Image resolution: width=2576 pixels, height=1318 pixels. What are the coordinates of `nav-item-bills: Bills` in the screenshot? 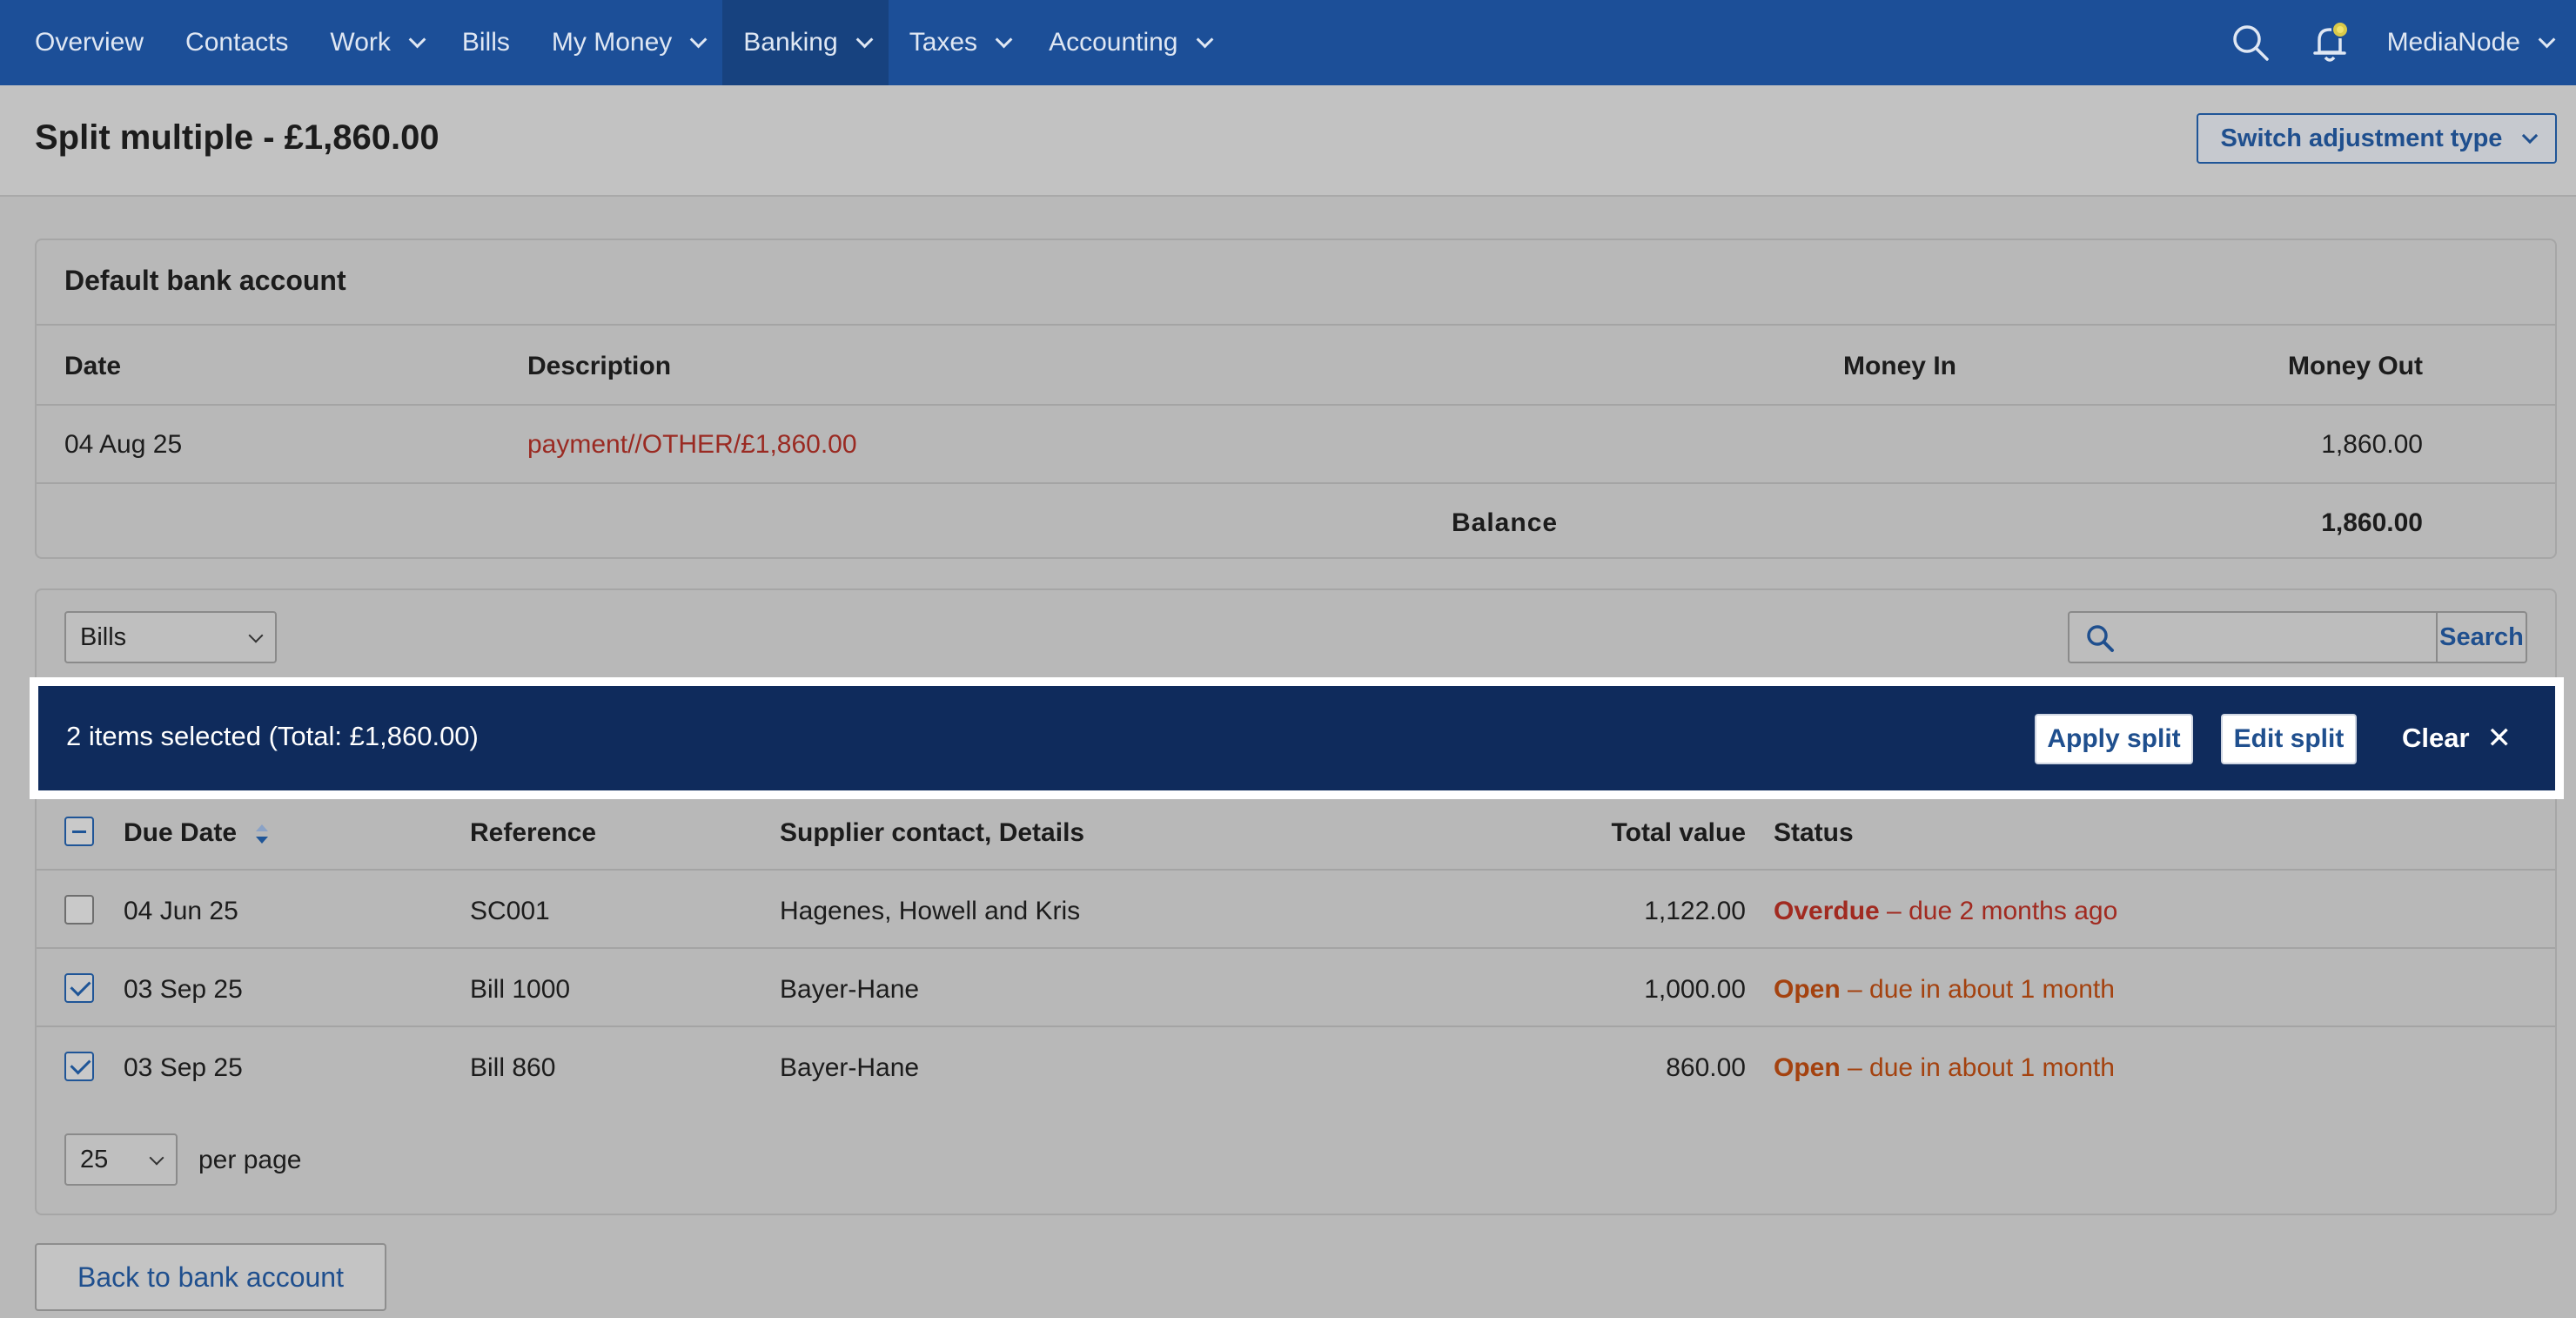 It's located at (486, 42).